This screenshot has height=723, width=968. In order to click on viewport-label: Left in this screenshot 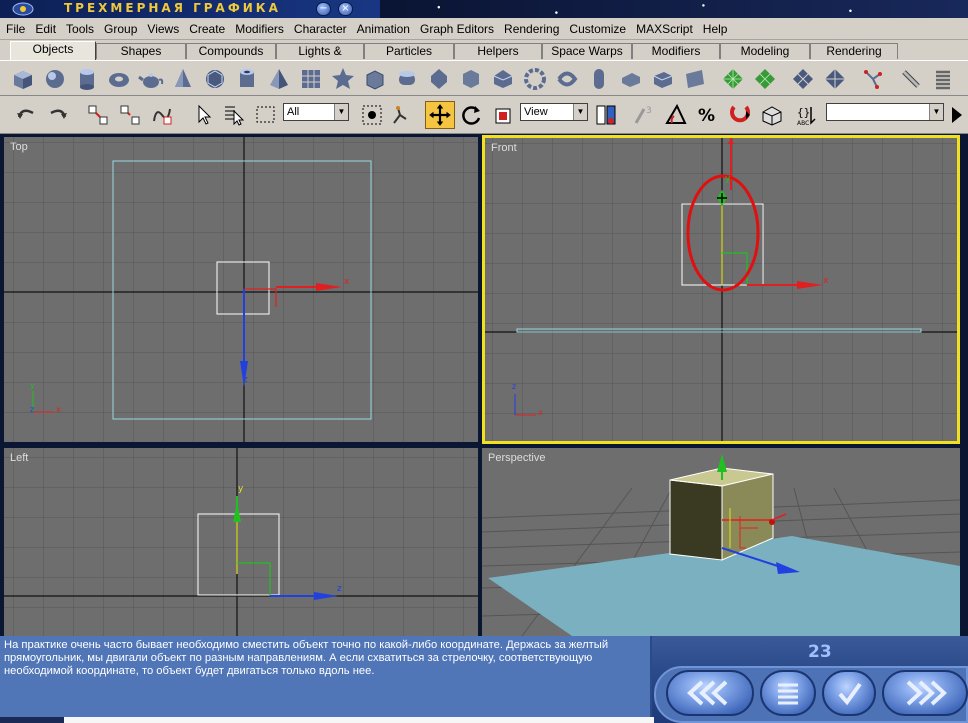, I will do `click(19, 458)`.